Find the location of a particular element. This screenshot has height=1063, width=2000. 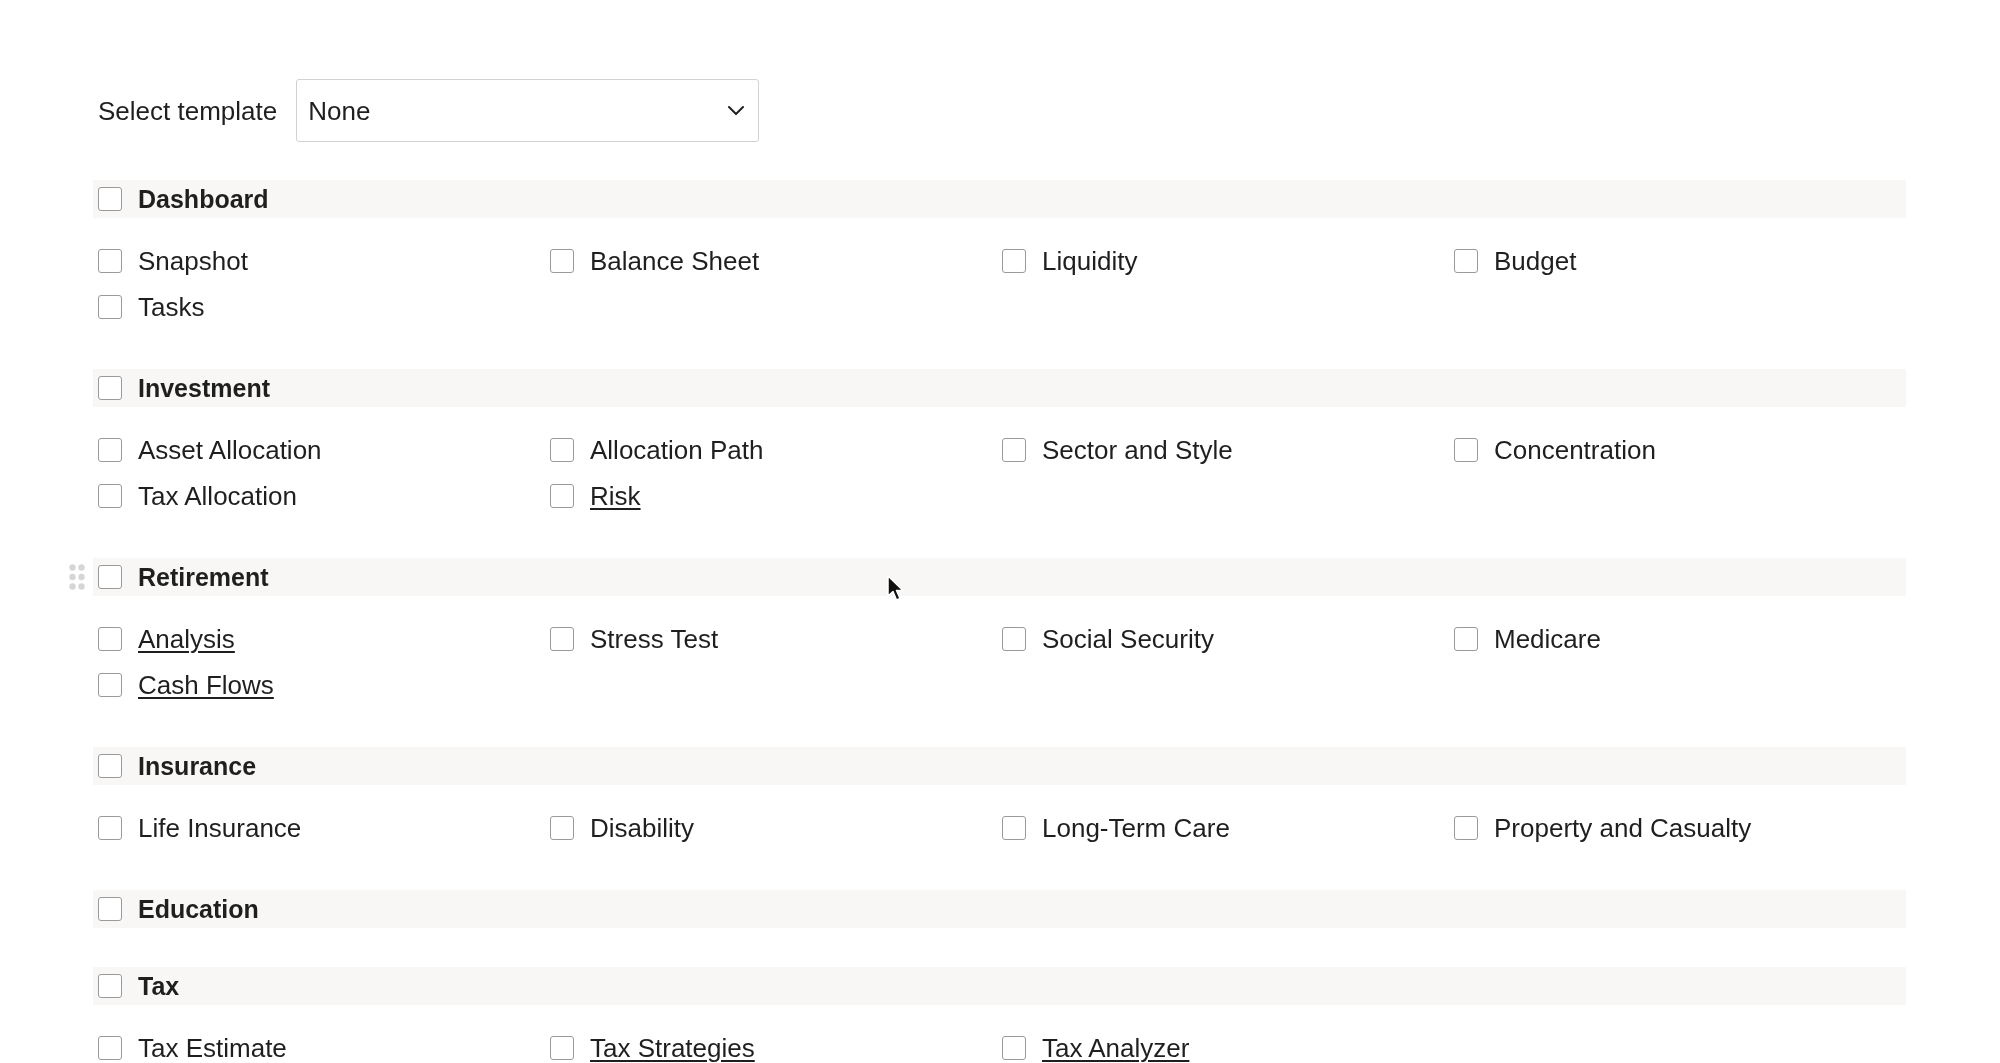

drag-handle-icon is located at coordinates (77, 577).